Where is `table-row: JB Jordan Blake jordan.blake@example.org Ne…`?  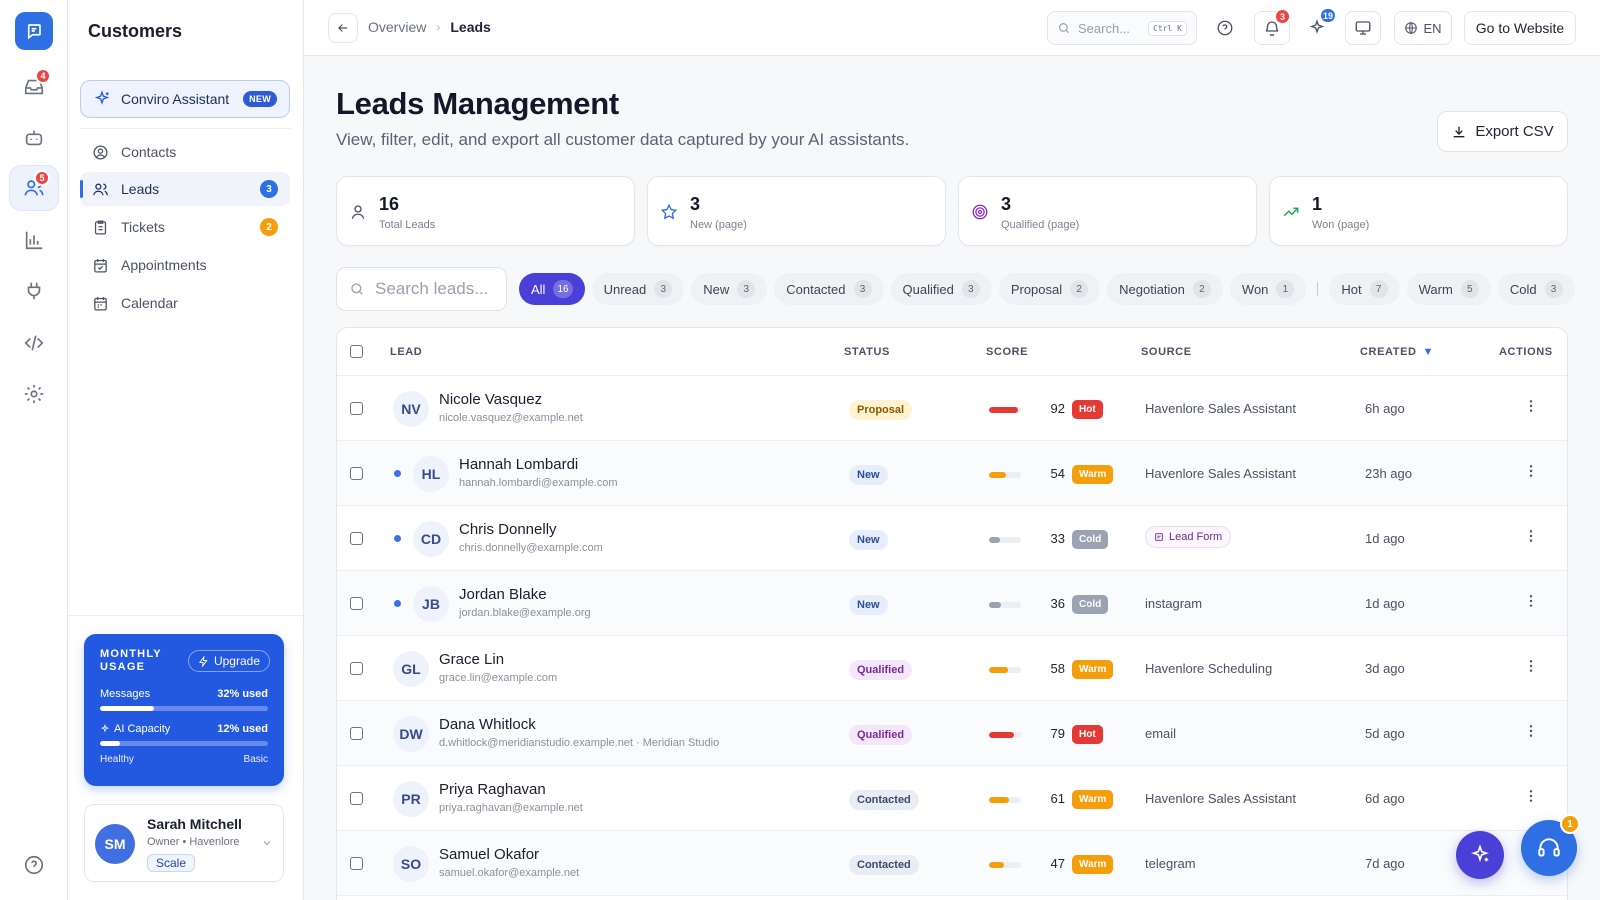
table-row: JB Jordan Blake jordan.blake@example.org Ne… is located at coordinates (952, 603).